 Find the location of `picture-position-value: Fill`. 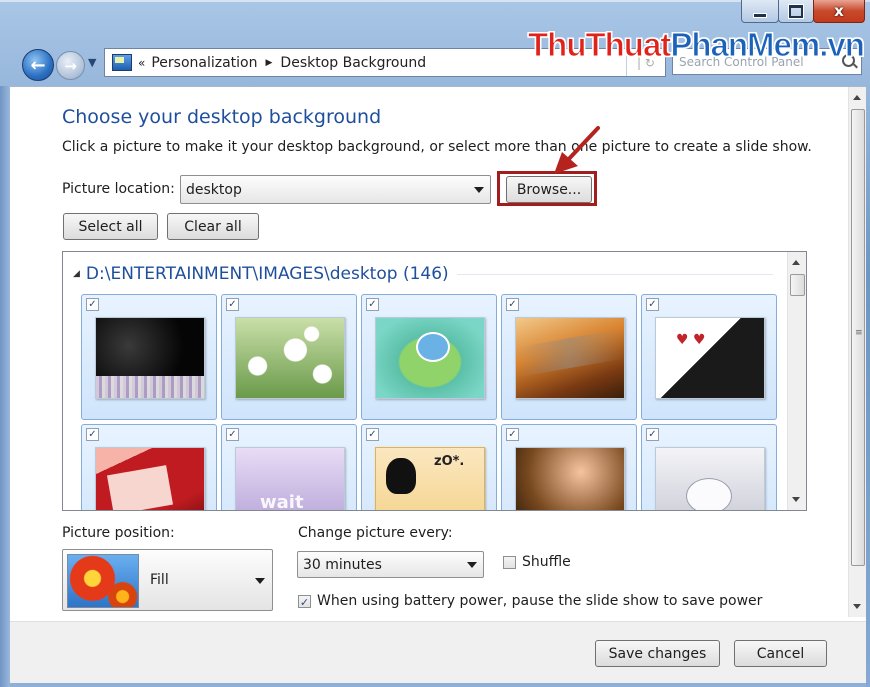

picture-position-value: Fill is located at coordinates (159, 580).